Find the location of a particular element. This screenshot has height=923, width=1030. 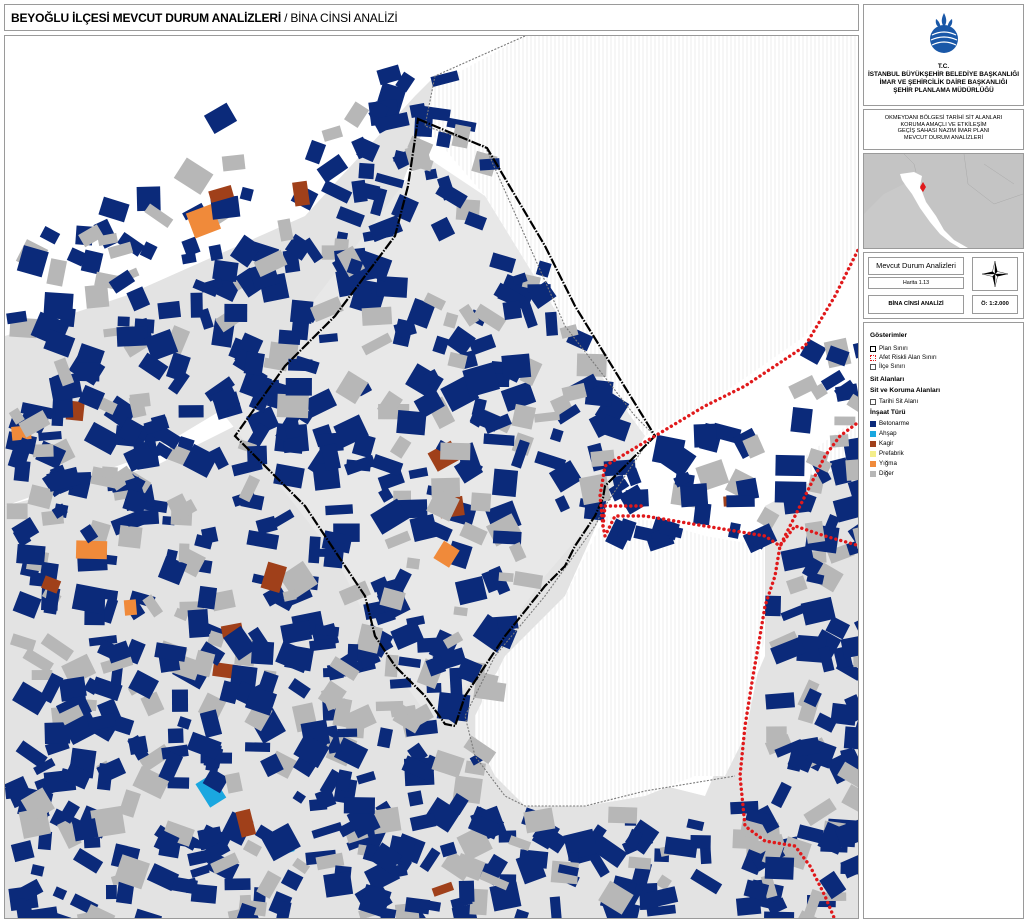

prefabrik-swatch is located at coordinates (873, 453).